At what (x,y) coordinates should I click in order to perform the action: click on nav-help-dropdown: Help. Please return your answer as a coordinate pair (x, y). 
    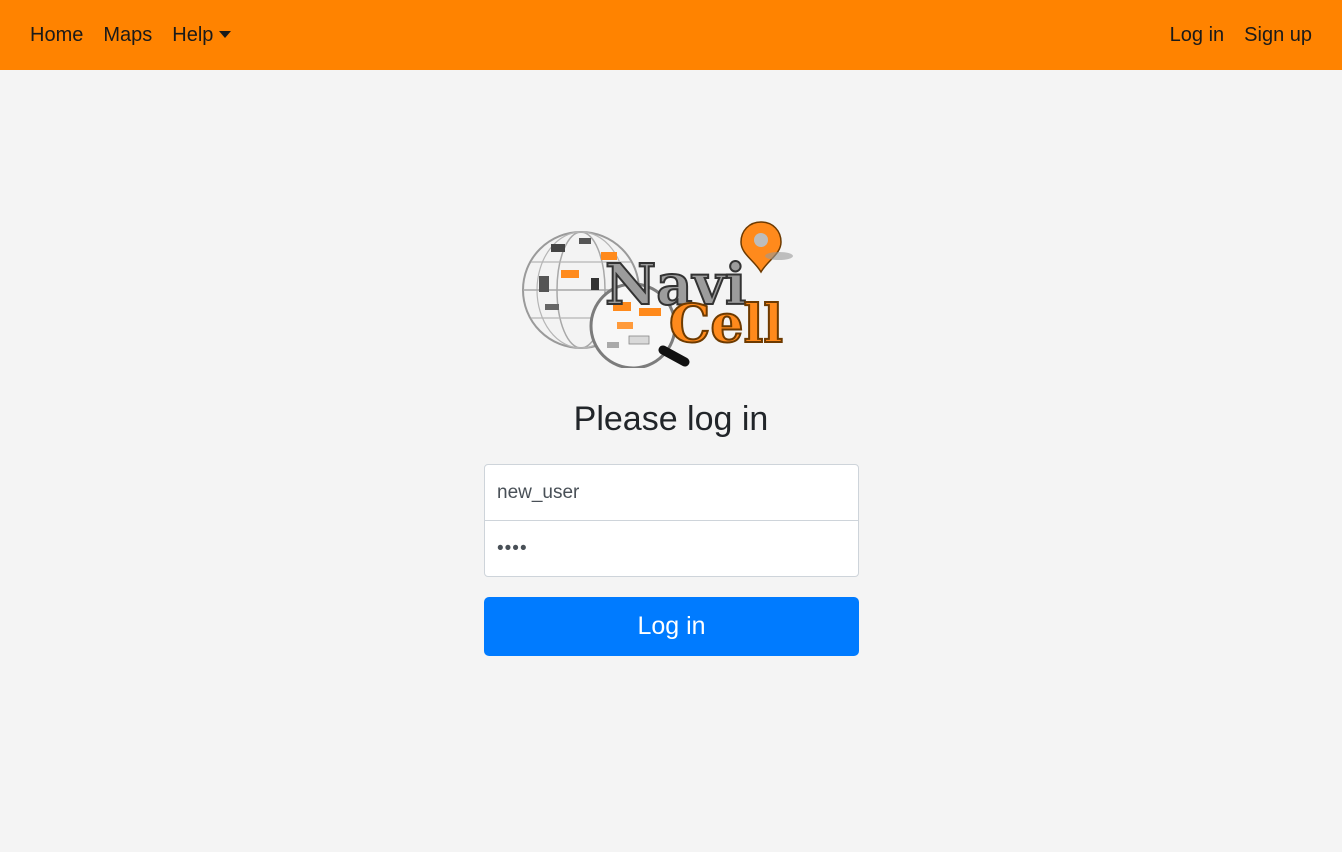
    Looking at the image, I should click on (202, 35).